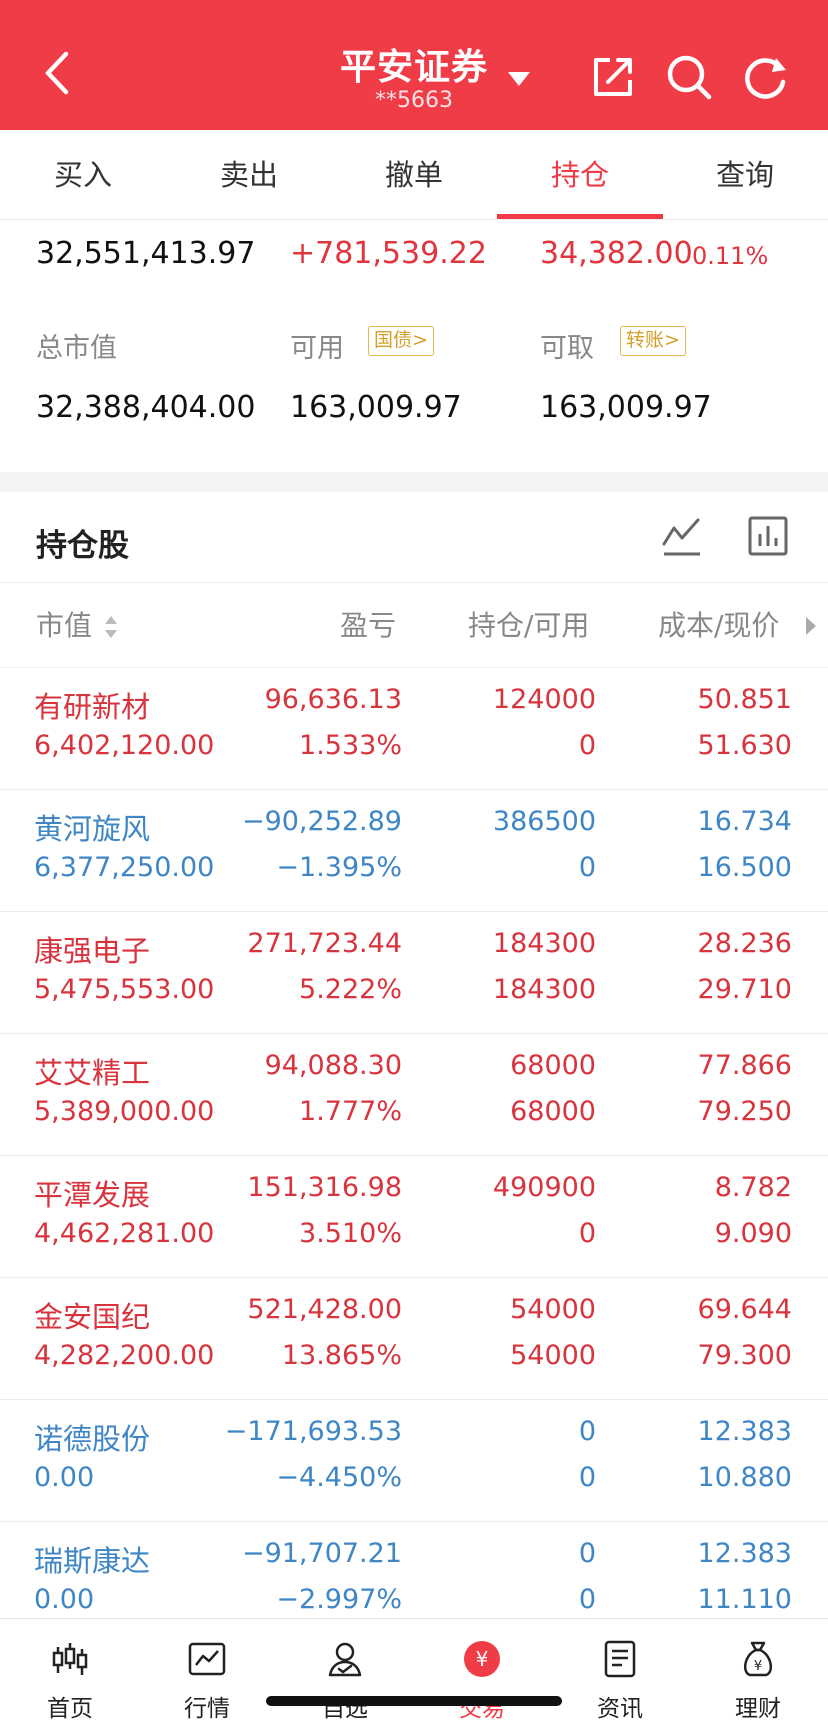  Describe the element at coordinates (414, 1671) in the screenshot. I see `bottom-tab-bar: 首页 行情 自选 ¥ 交易 资讯 ¥ 理财` at that location.